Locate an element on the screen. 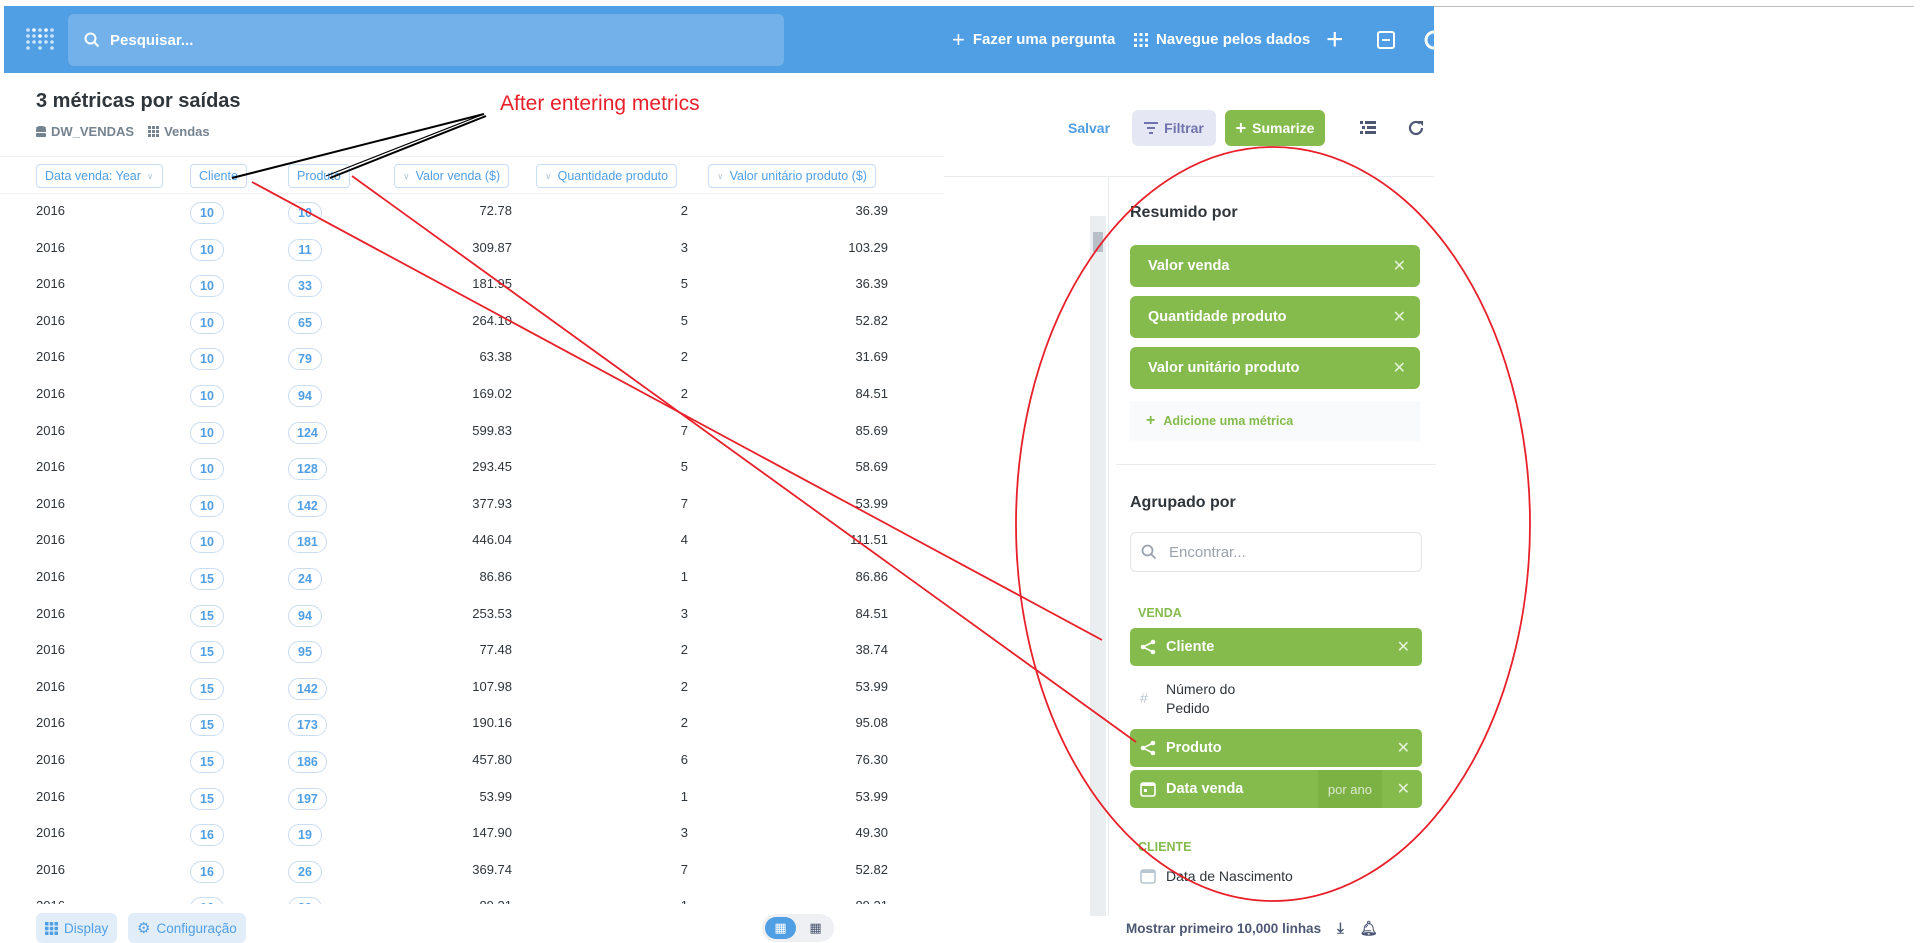  table-row: 2016 10 142 377.93 7 53.99 is located at coordinates (472, 505).